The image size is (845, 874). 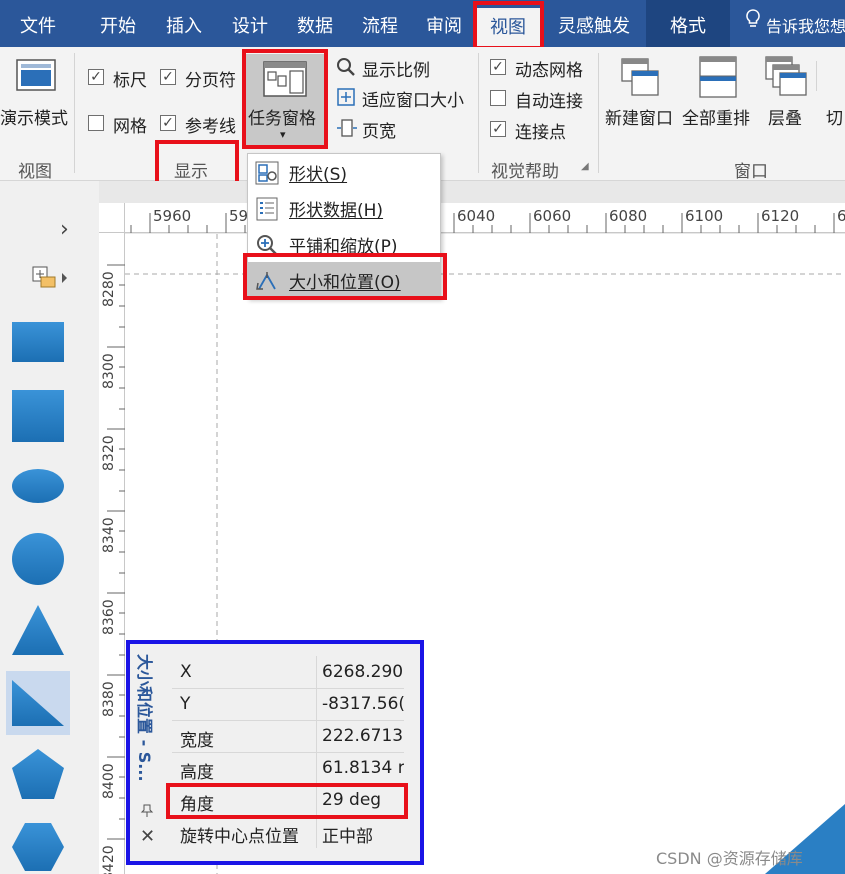 I want to click on grid-checkbox, so click(x=96, y=123).